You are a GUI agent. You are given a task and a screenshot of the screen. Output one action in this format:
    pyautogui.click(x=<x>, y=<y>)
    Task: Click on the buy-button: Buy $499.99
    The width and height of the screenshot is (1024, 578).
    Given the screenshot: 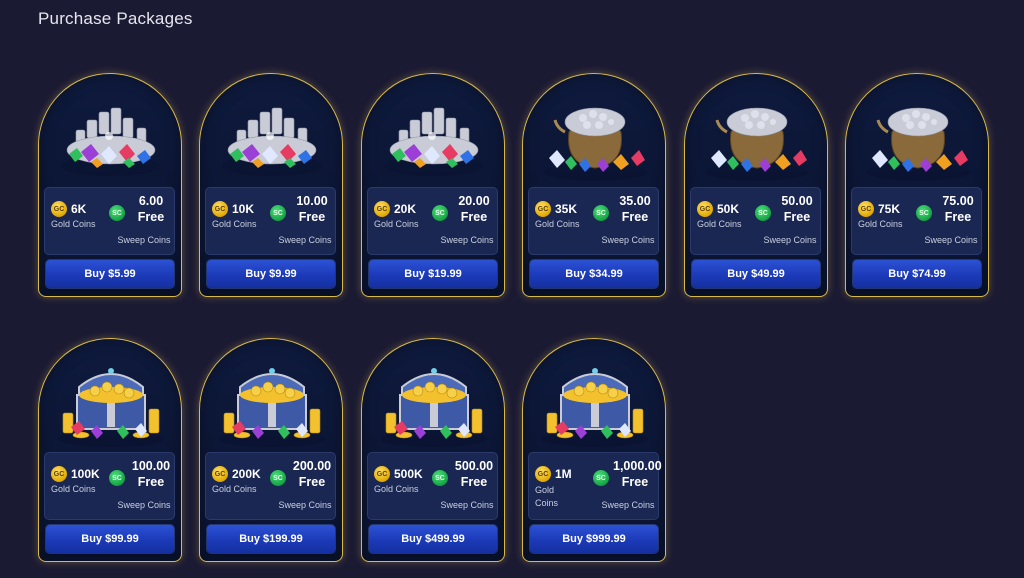 What is the action you would take?
    pyautogui.click(x=433, y=539)
    